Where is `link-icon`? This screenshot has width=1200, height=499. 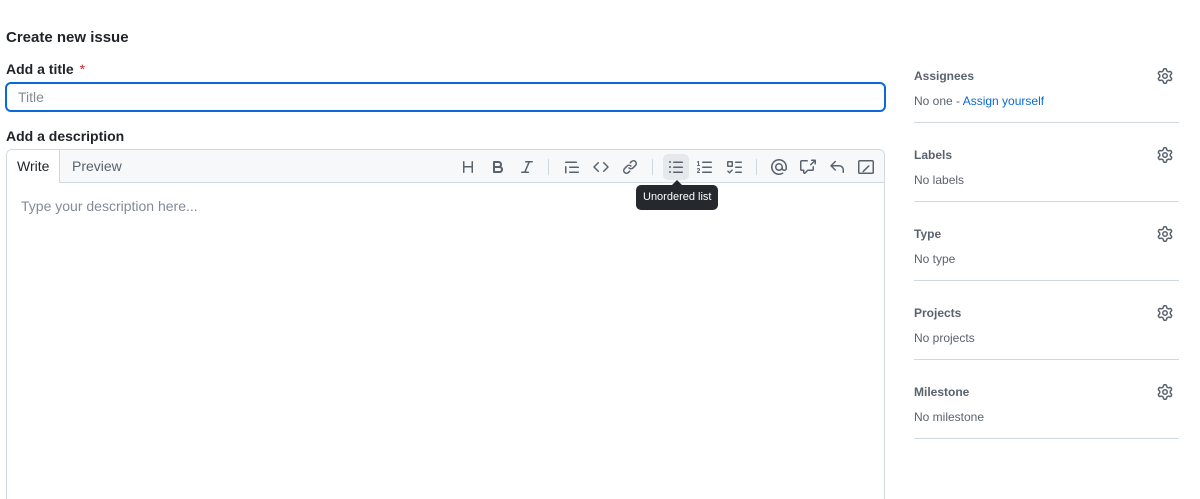
link-icon is located at coordinates (630, 167).